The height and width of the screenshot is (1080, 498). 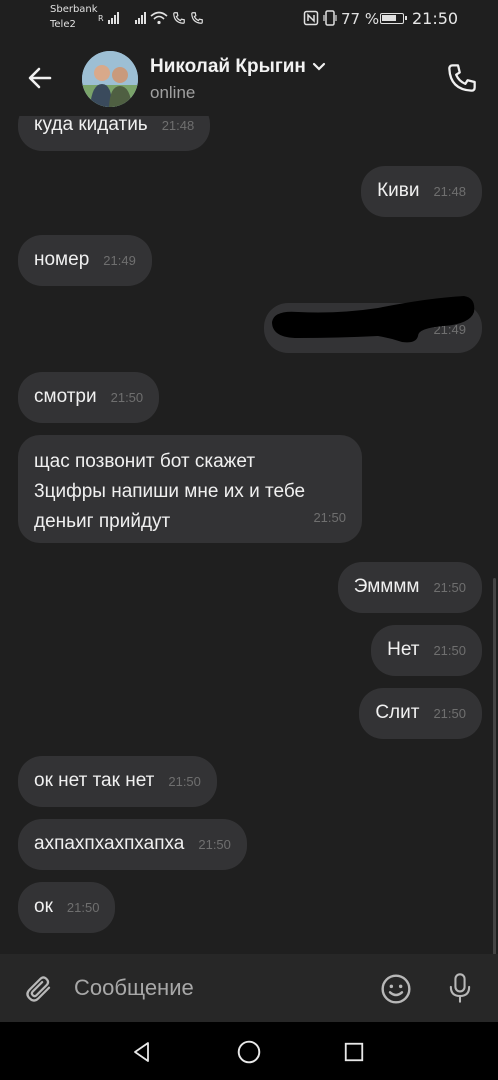 What do you see at coordinates (159, 18) in the screenshot?
I see `wifi-icon` at bounding box center [159, 18].